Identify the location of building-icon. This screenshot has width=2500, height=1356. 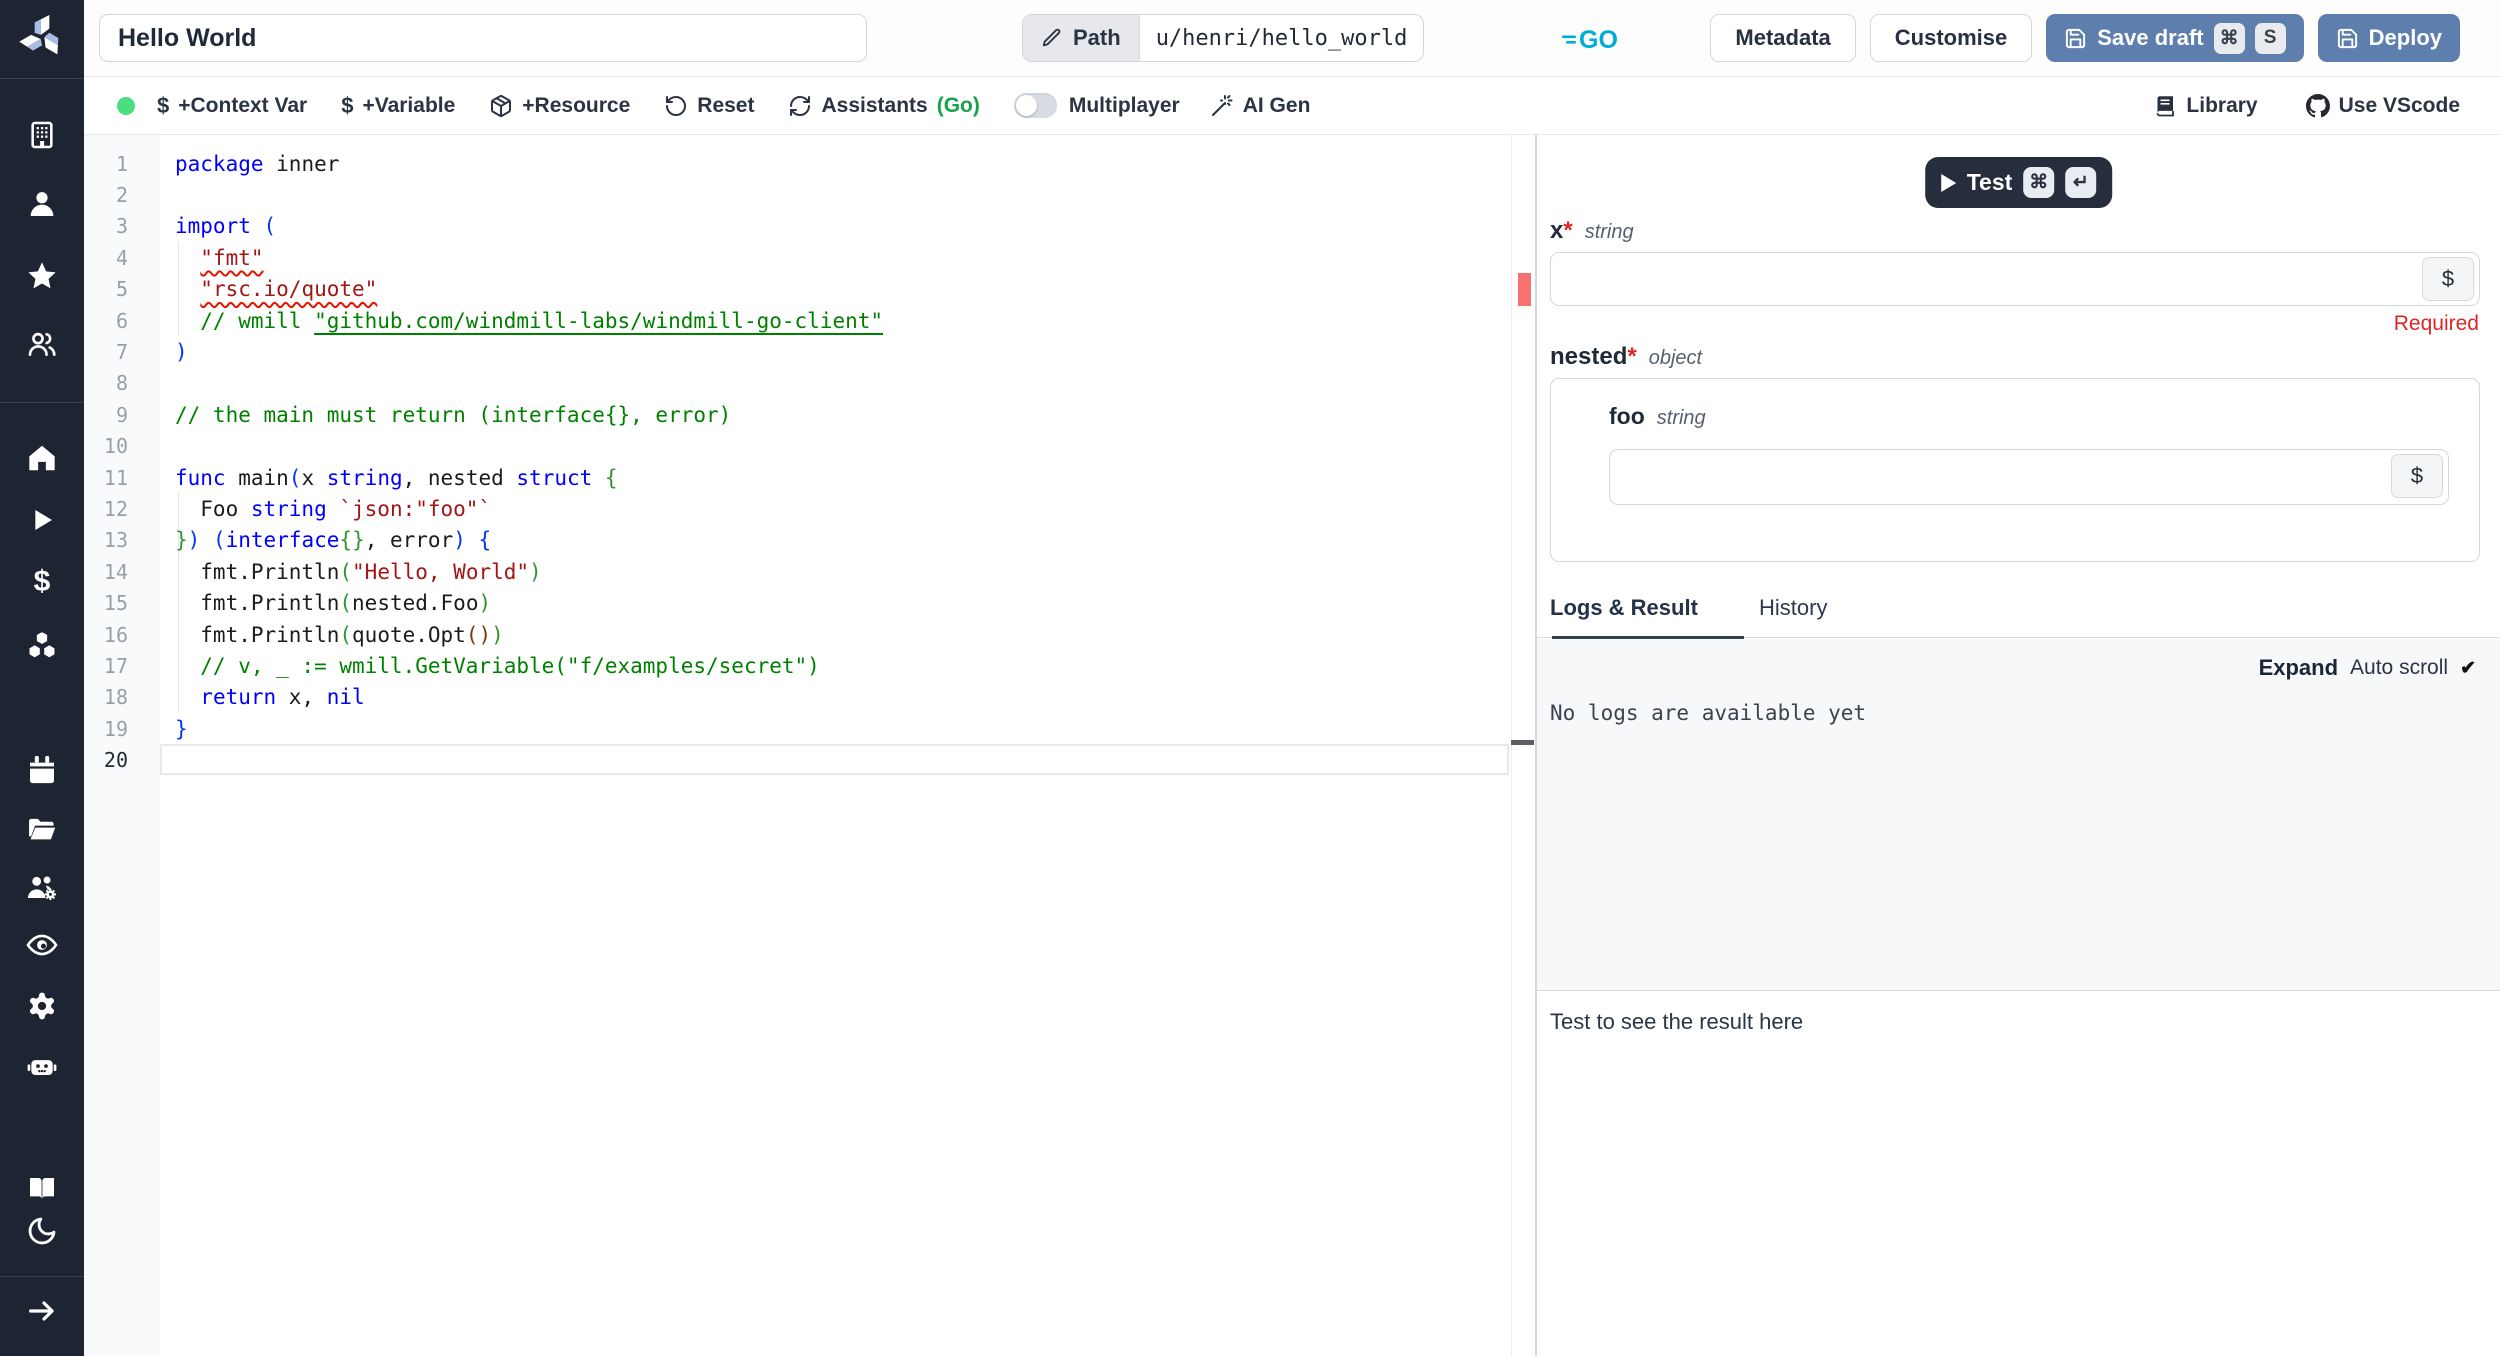
(42, 135).